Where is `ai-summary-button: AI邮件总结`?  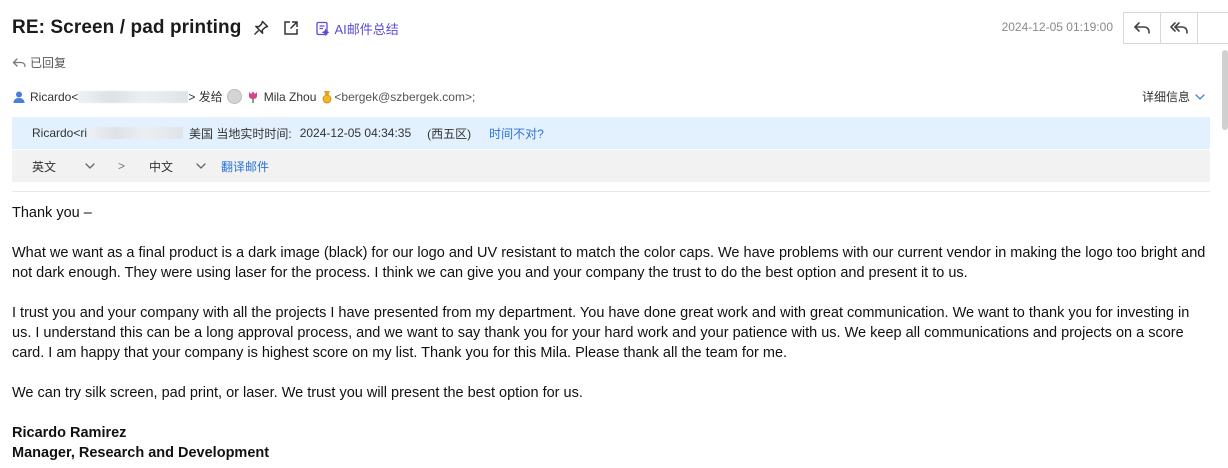
ai-summary-button: AI邮件总结 is located at coordinates (357, 28).